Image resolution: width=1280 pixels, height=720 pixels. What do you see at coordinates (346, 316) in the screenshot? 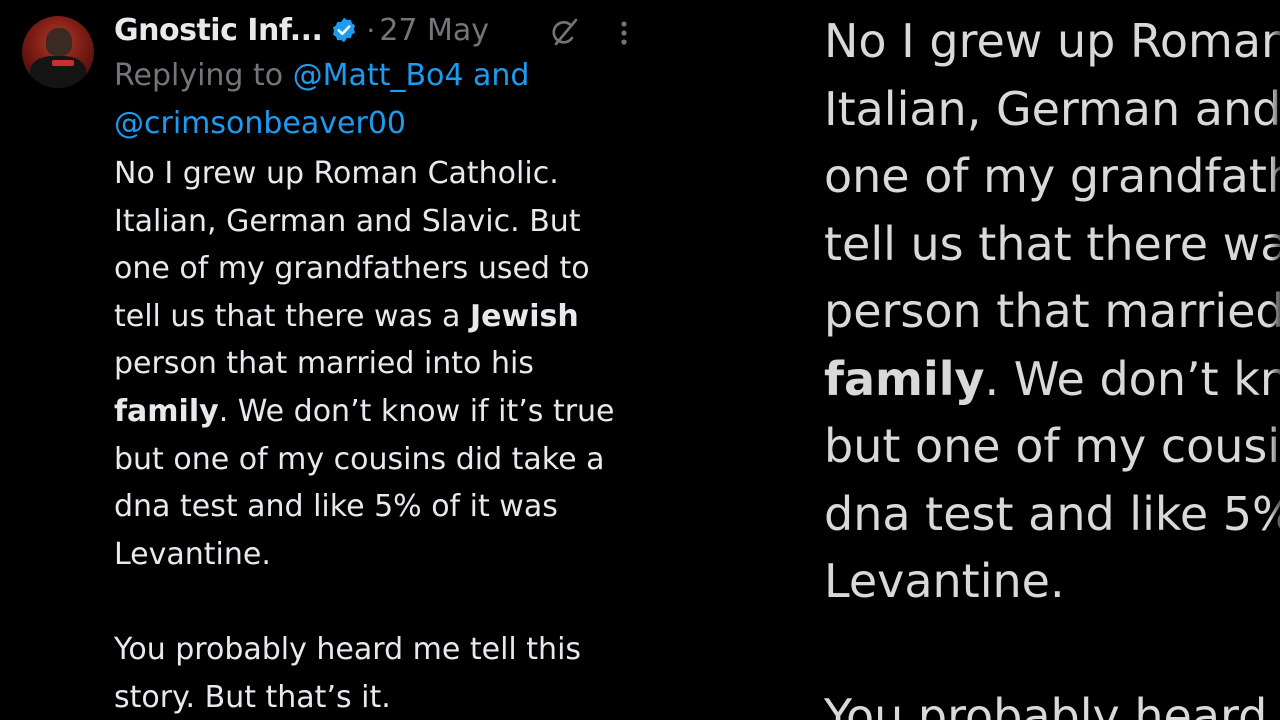
I see `tweet-line: tell us that there was a Jewish` at bounding box center [346, 316].